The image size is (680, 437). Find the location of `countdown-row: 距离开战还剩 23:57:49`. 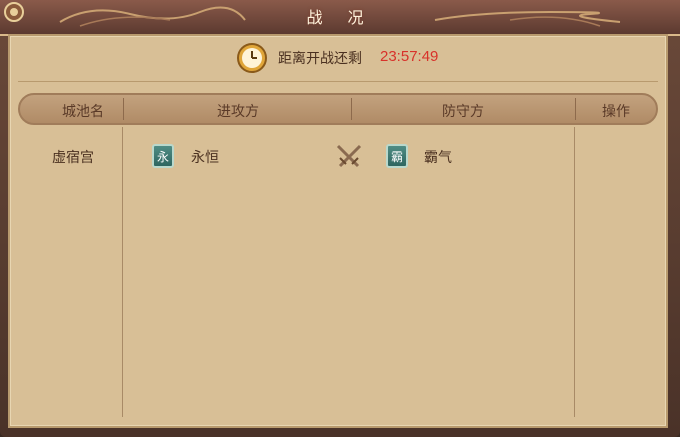

countdown-row: 距离开战还剩 23:57:49 is located at coordinates (338, 58).